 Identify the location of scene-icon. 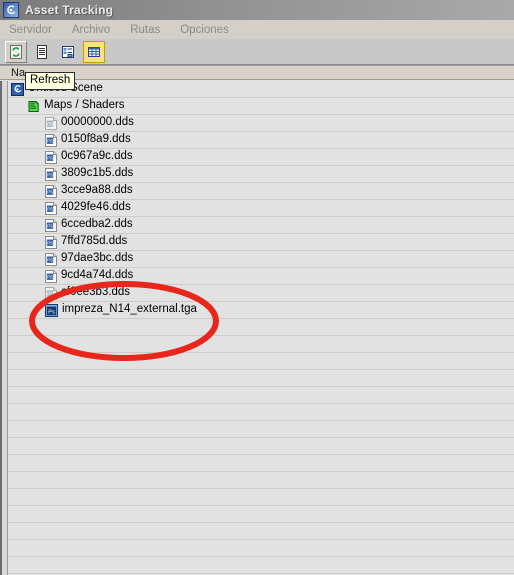
(17, 89).